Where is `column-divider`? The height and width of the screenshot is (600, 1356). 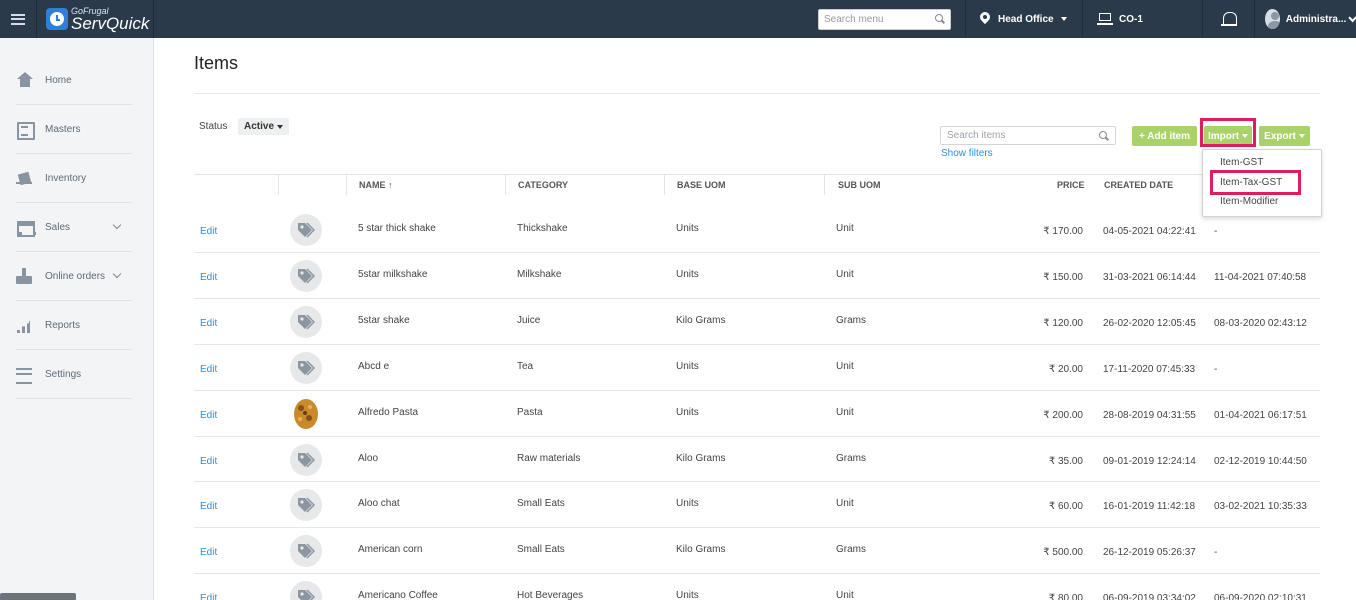 column-divider is located at coordinates (346, 185).